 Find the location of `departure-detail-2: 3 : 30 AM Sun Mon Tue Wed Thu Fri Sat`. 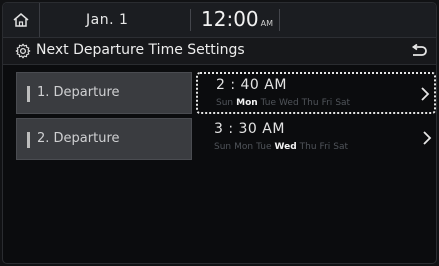

departure-detail-2: 3 : 30 AM Sun Mon Tue Wed Thu Fri Sat is located at coordinates (316, 139).